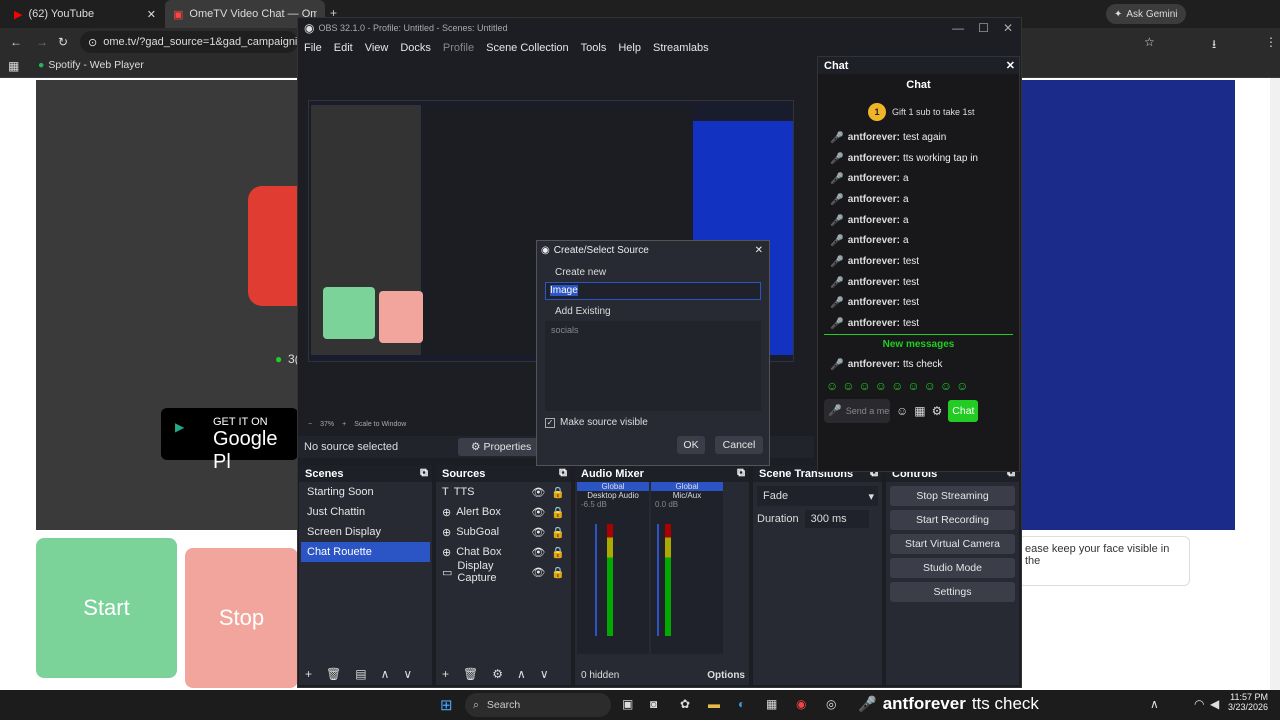 This screenshot has height=720, width=1280. Describe the element at coordinates (310, 424) in the screenshot. I see `zoom-out-icon: −` at that location.